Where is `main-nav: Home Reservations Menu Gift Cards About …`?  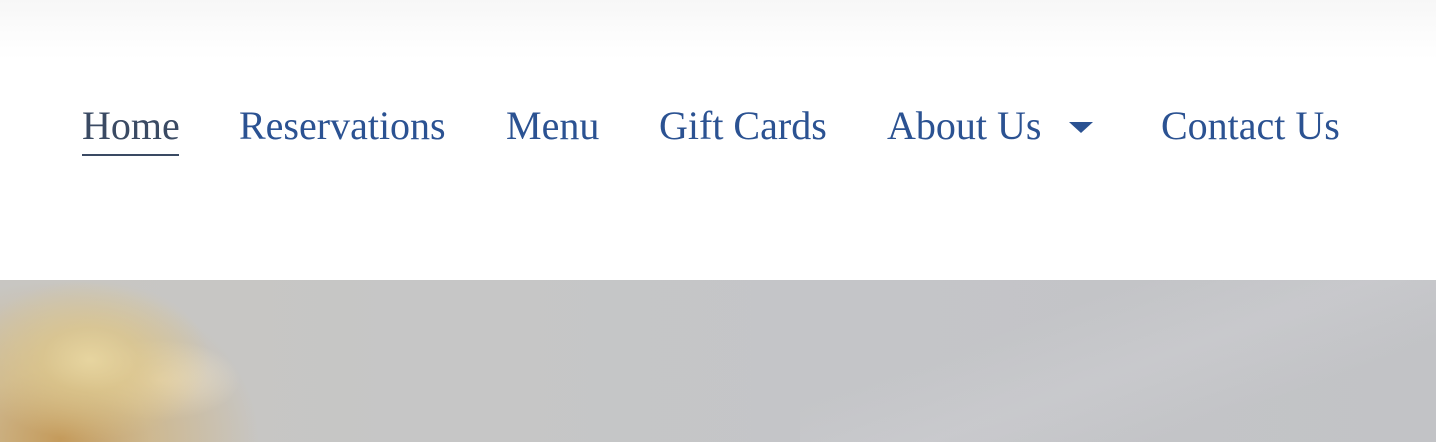
main-nav: Home Reservations Menu Gift Cards About … is located at coordinates (718, 130).